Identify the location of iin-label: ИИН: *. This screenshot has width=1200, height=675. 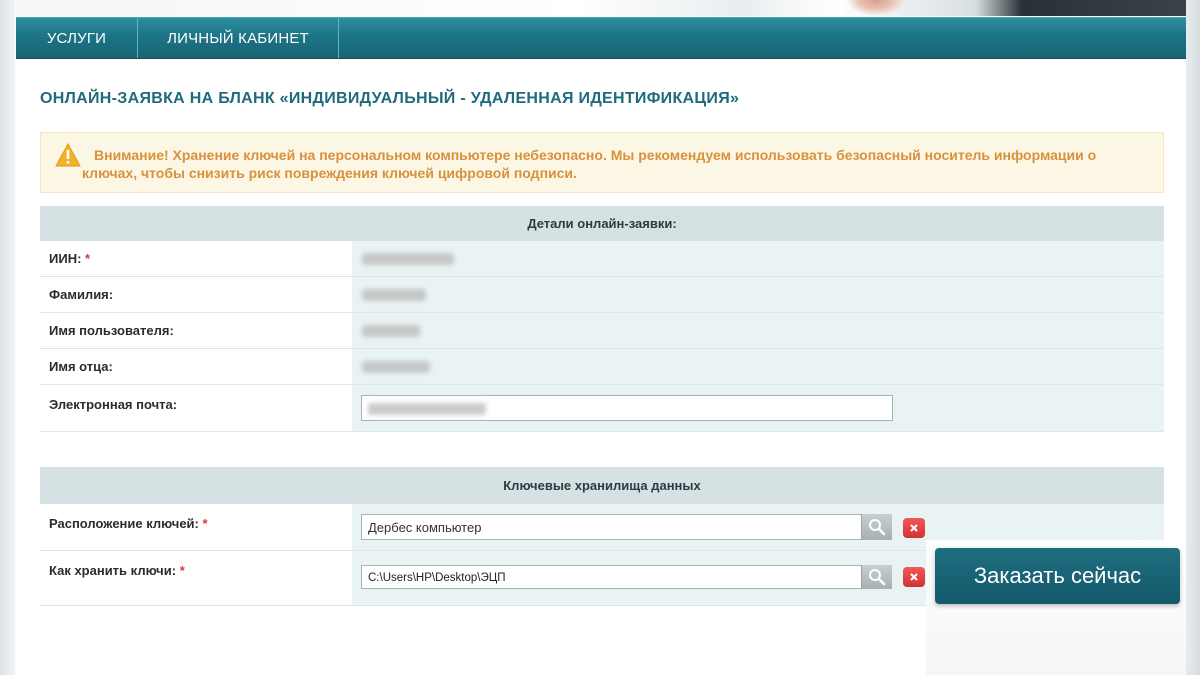
(196, 258).